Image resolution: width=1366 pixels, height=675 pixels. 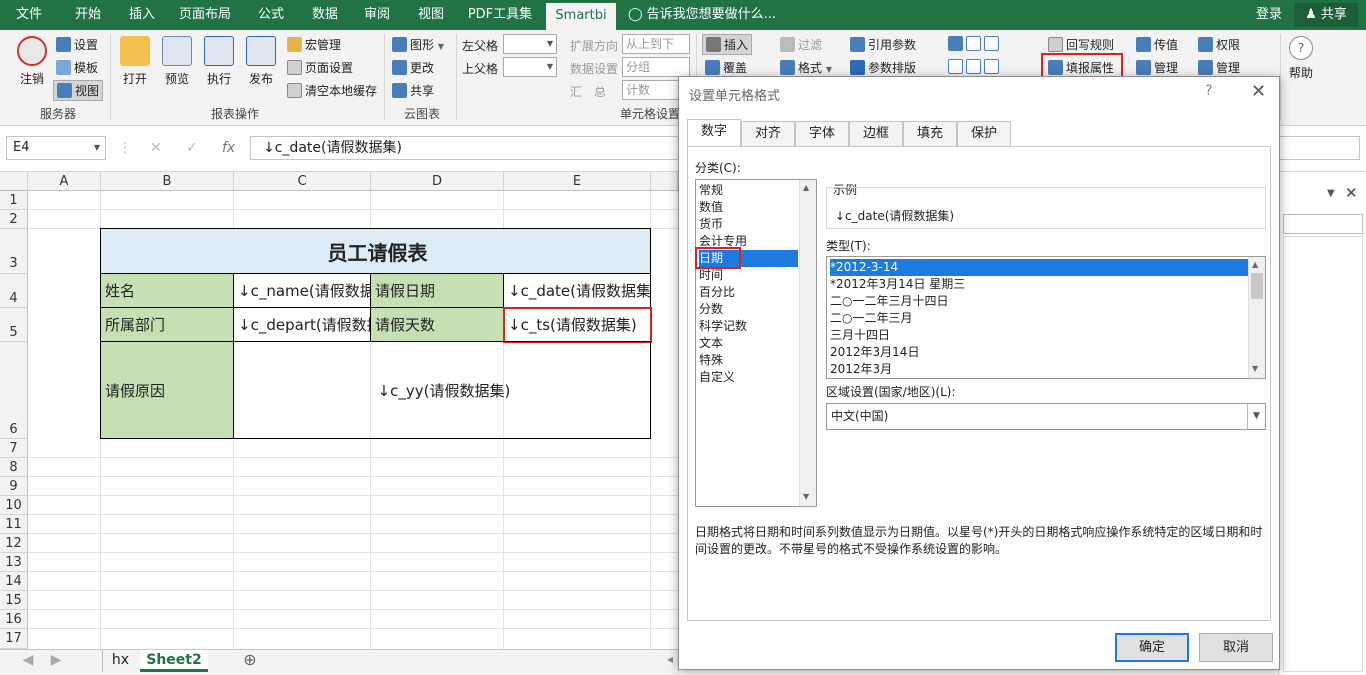 What do you see at coordinates (14, 581) in the screenshot?
I see `row-header-14: 14` at bounding box center [14, 581].